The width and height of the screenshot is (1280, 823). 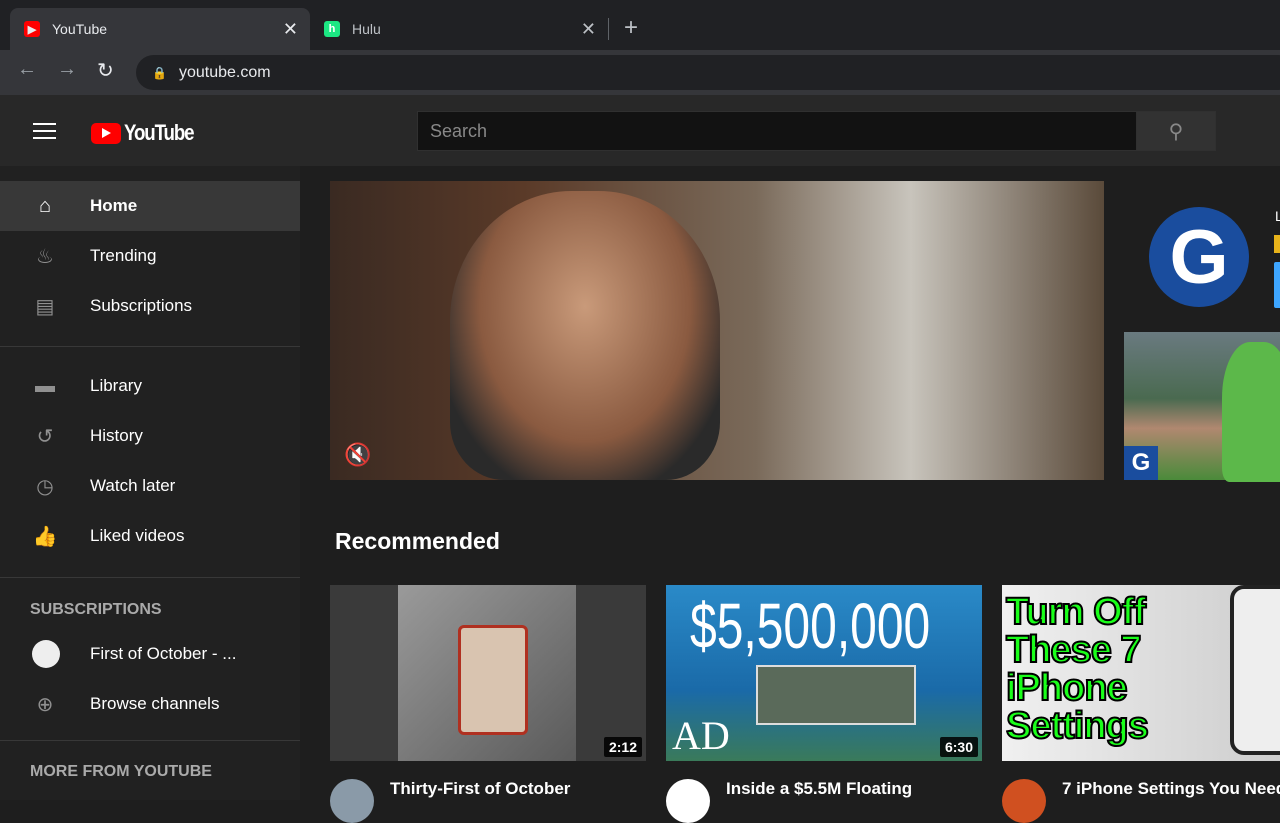 What do you see at coordinates (45, 205) in the screenshot?
I see `home-icon: ⌂` at bounding box center [45, 205].